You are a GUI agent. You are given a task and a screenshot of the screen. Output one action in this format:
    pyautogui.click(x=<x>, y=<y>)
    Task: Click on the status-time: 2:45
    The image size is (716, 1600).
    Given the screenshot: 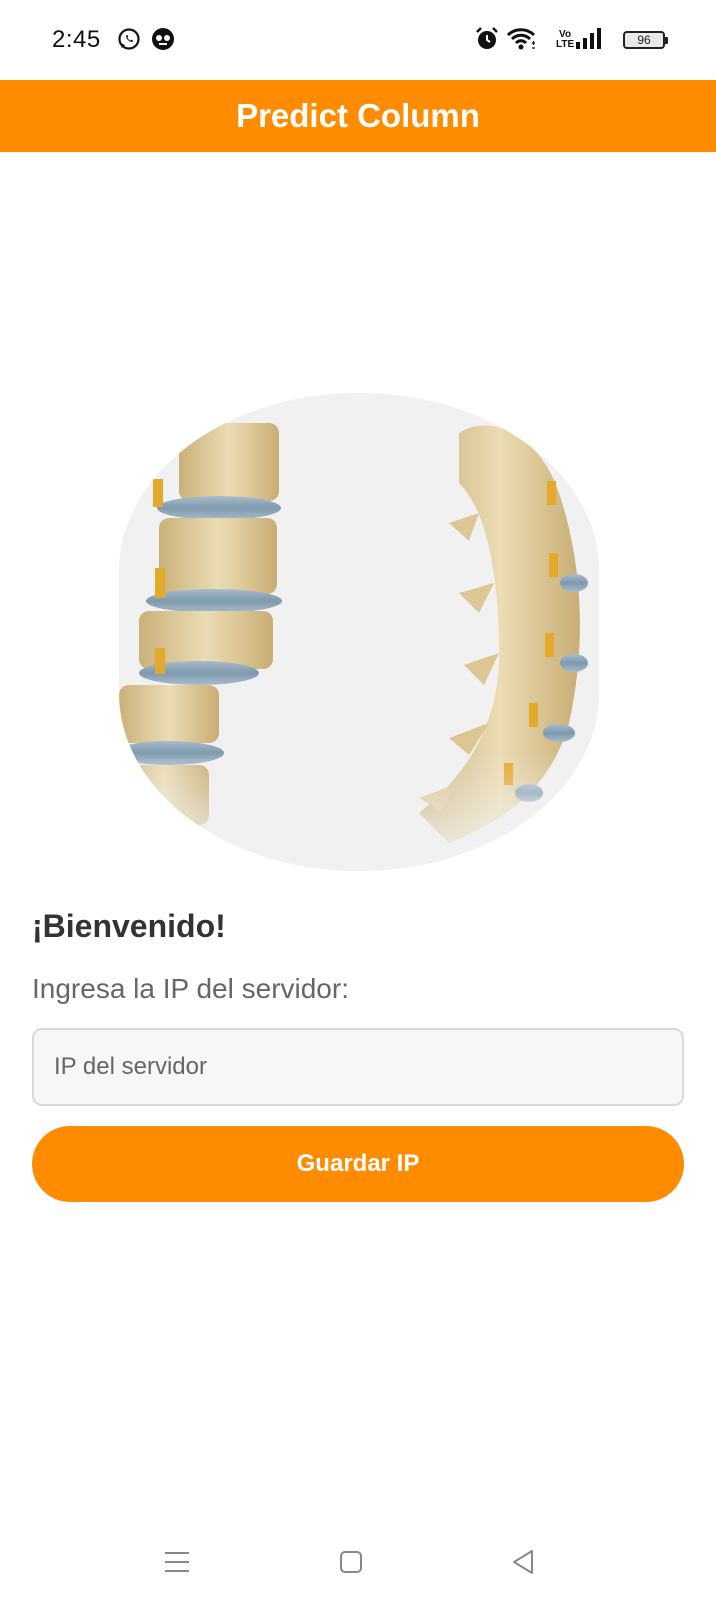 What is the action you would take?
    pyautogui.click(x=76, y=39)
    